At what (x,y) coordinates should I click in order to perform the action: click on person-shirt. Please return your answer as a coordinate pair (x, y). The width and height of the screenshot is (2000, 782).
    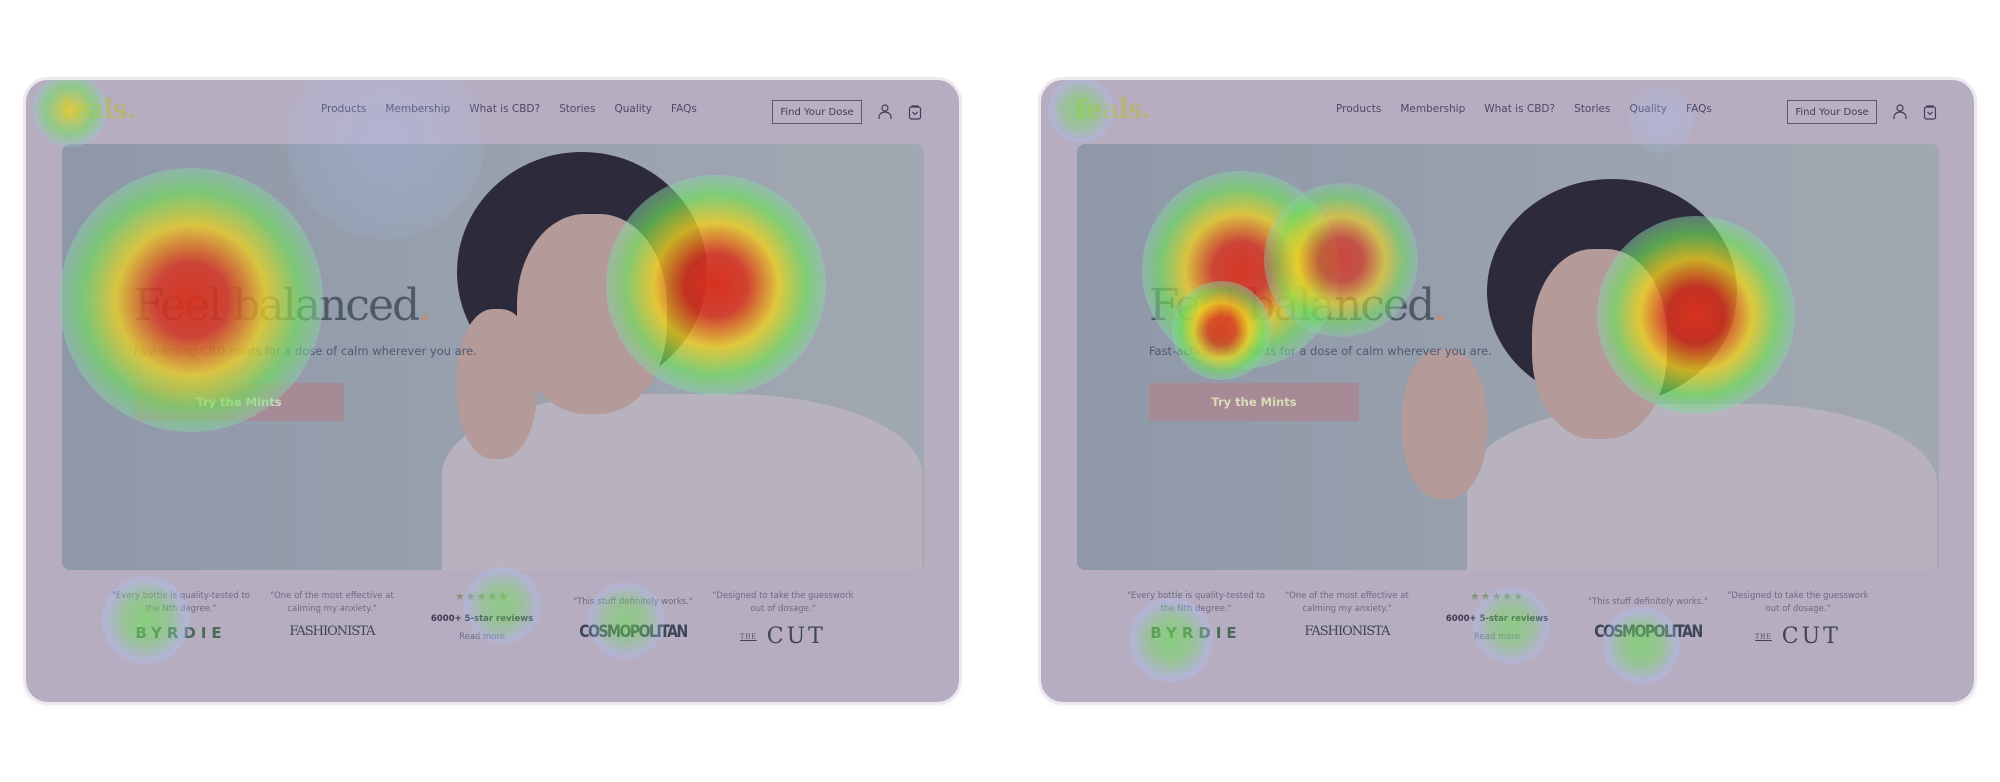
    Looking at the image, I should click on (1702, 487).